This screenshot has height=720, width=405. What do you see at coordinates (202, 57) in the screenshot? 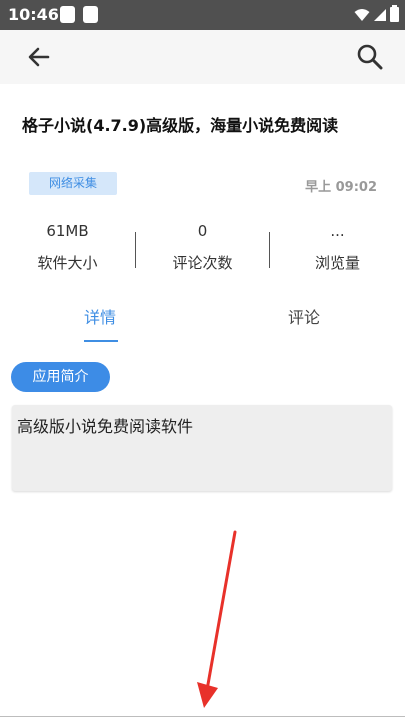
I see `nav-bar` at bounding box center [202, 57].